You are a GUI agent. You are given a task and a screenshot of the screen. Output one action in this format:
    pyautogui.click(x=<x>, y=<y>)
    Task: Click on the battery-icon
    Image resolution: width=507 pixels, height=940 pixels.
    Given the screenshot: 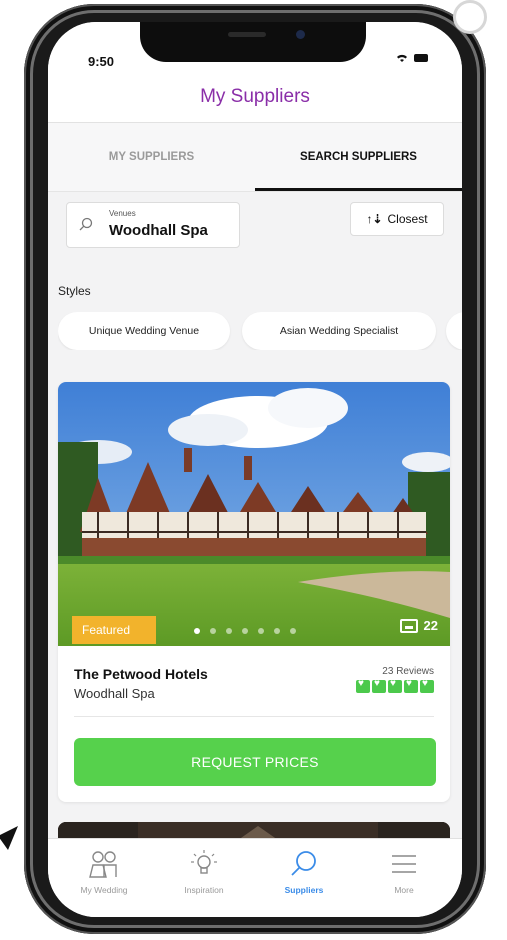 What is the action you would take?
    pyautogui.click(x=421, y=58)
    